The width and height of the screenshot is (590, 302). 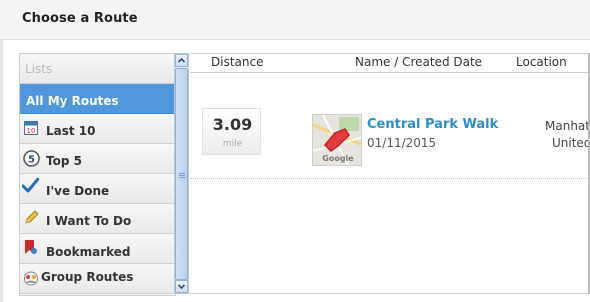 I want to click on sidebar-item-i-want-to-do: I Want To Do, so click(x=97, y=219).